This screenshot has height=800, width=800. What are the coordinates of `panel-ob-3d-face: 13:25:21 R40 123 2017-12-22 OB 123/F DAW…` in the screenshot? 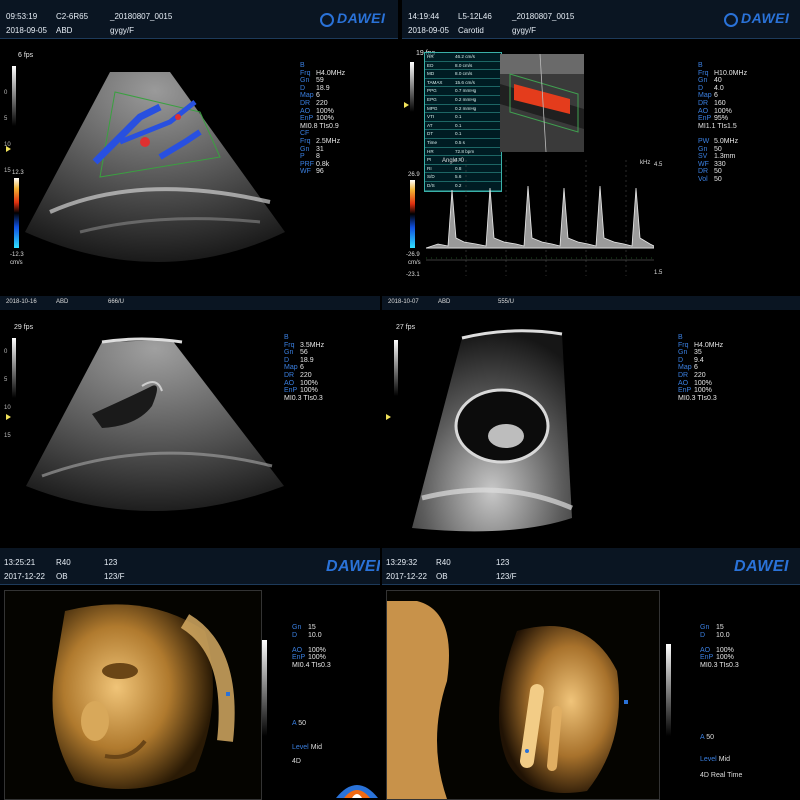 It's located at (190, 674).